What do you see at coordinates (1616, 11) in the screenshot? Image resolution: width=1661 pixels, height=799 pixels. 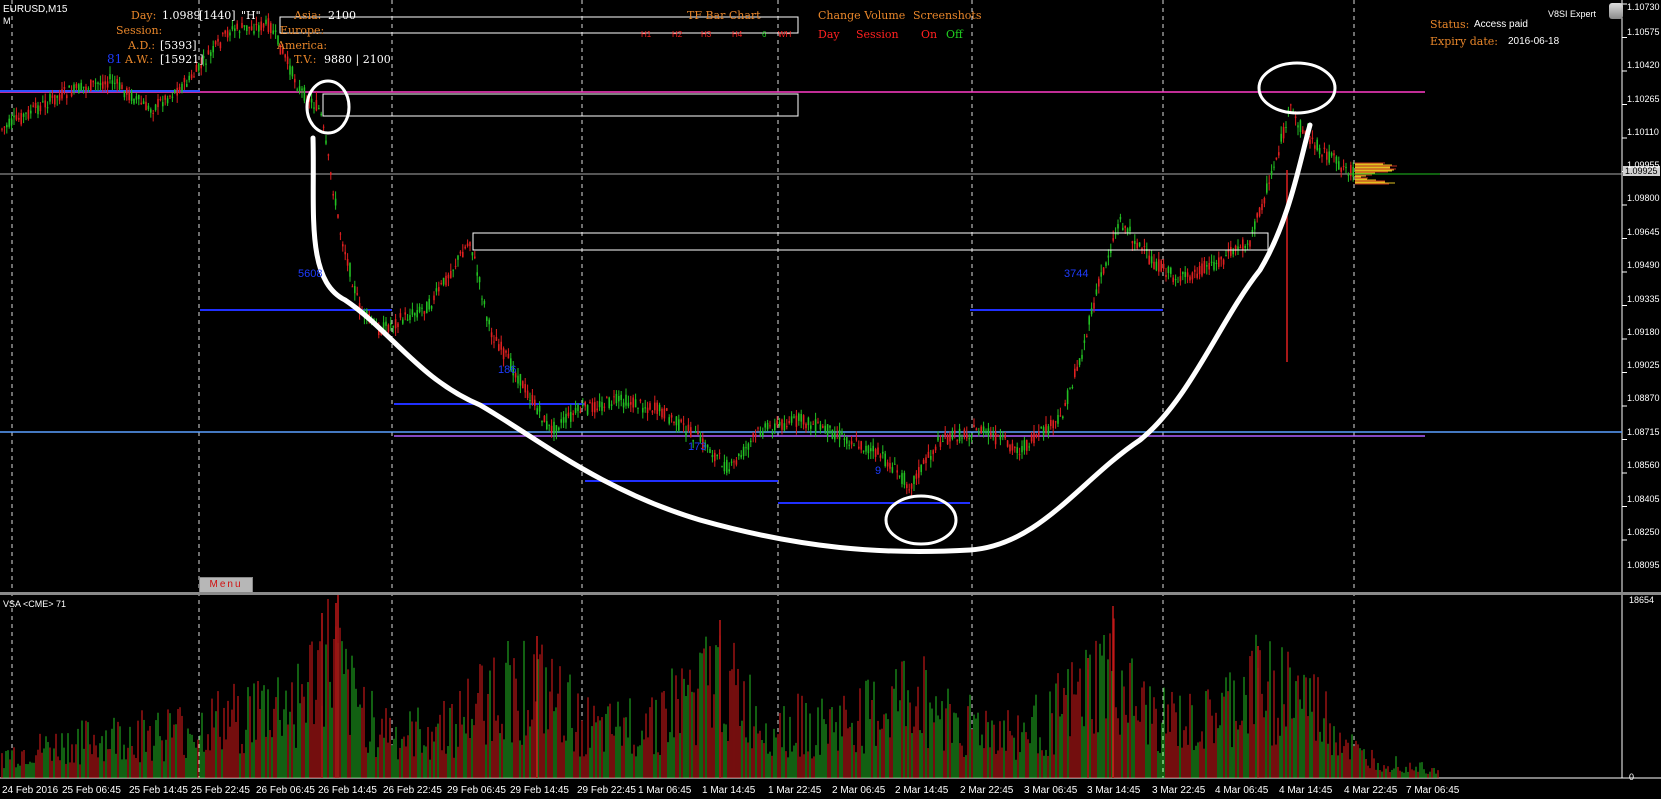 I see `expert-advisor-icon` at bounding box center [1616, 11].